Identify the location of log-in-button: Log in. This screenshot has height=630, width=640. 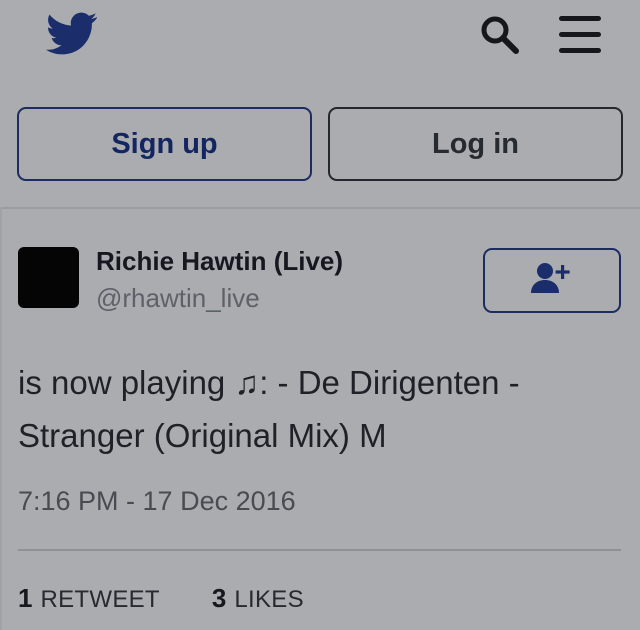
(475, 144).